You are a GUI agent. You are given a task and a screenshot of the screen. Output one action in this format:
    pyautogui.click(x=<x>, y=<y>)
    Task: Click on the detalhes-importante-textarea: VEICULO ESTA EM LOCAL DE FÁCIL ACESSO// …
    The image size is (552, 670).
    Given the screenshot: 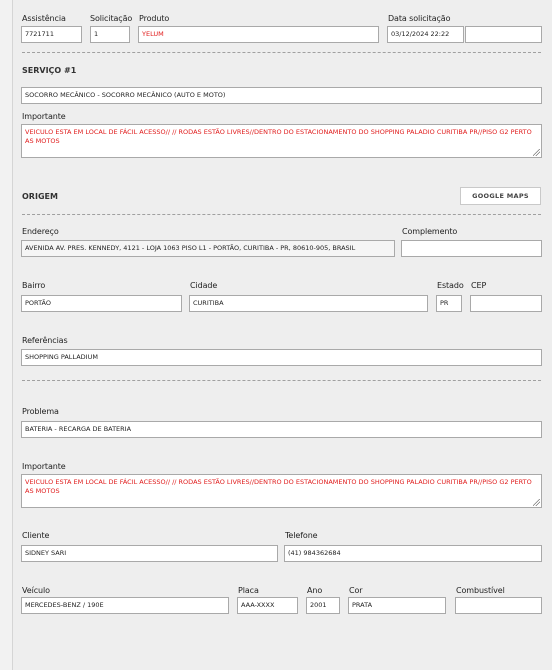 What is the action you would take?
    pyautogui.click(x=281, y=491)
    